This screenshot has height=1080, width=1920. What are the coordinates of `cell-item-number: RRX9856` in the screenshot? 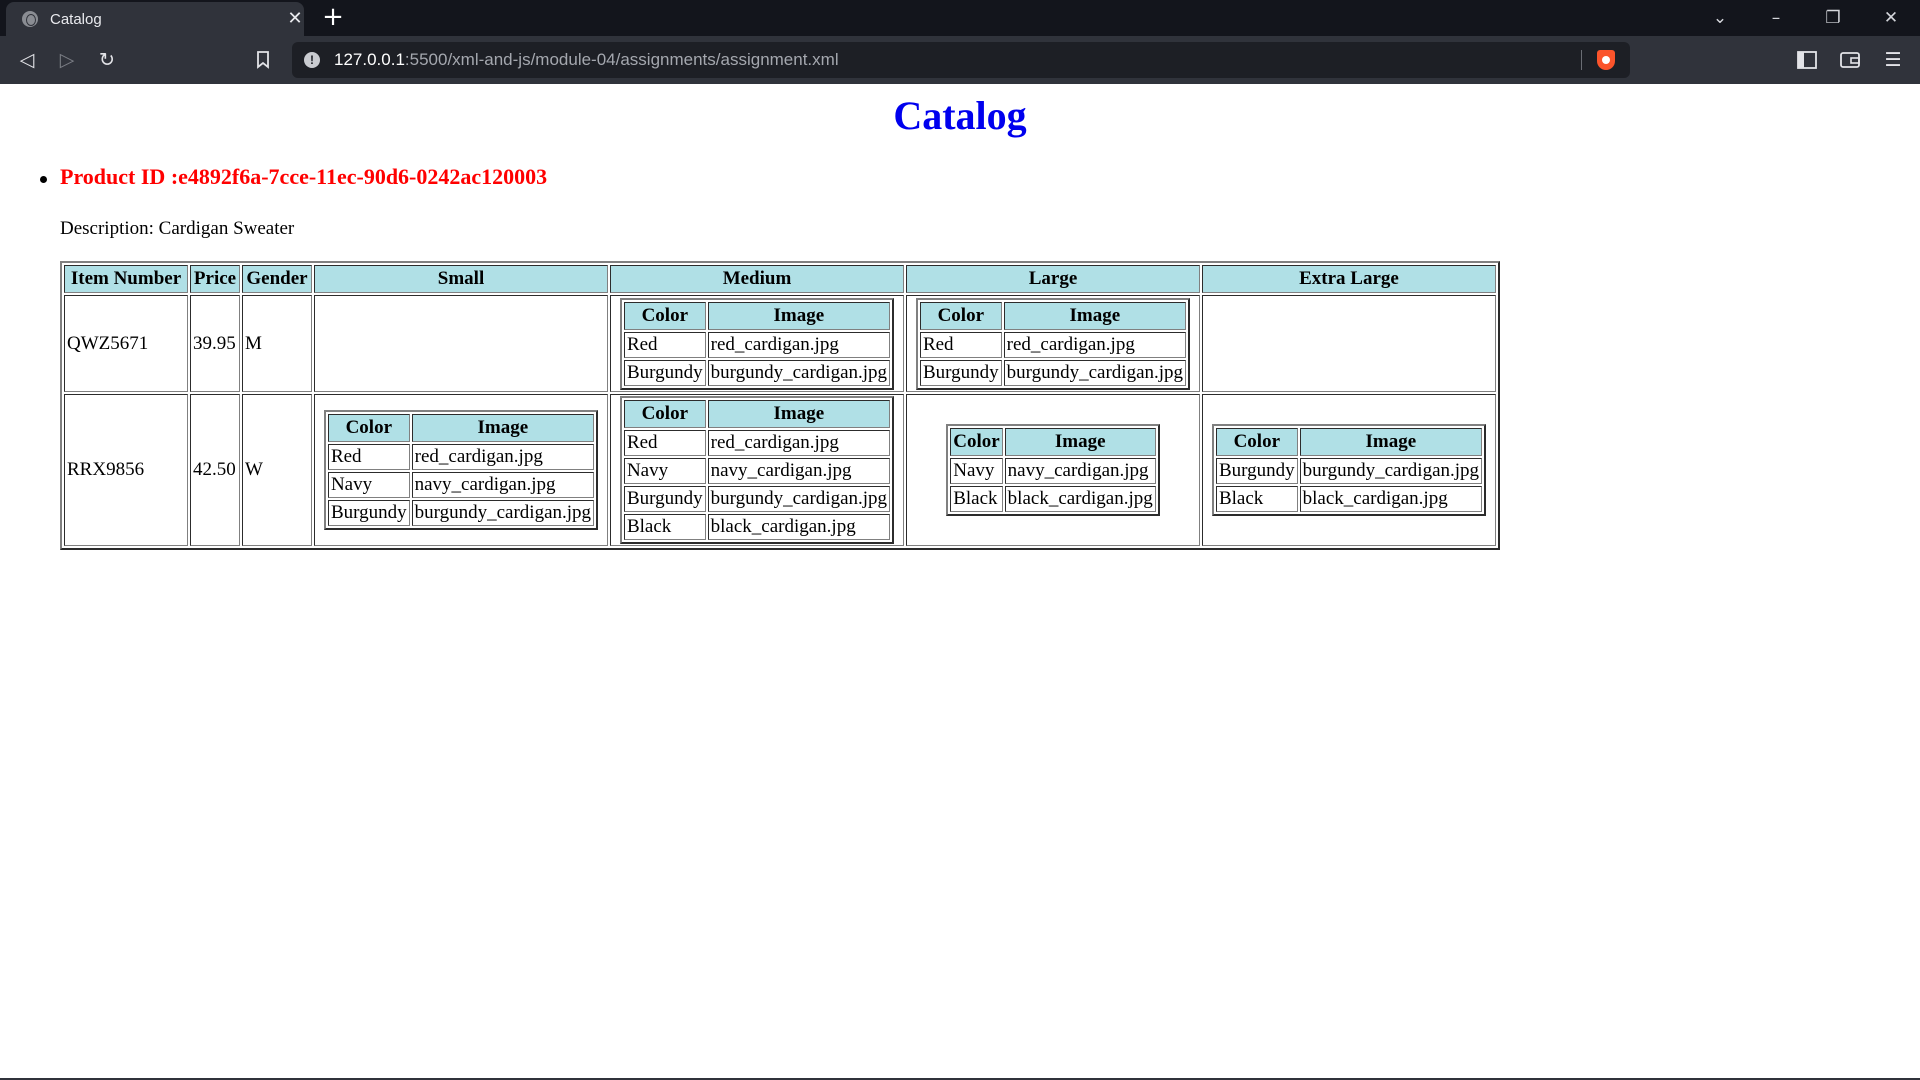 It's located at (126, 470).